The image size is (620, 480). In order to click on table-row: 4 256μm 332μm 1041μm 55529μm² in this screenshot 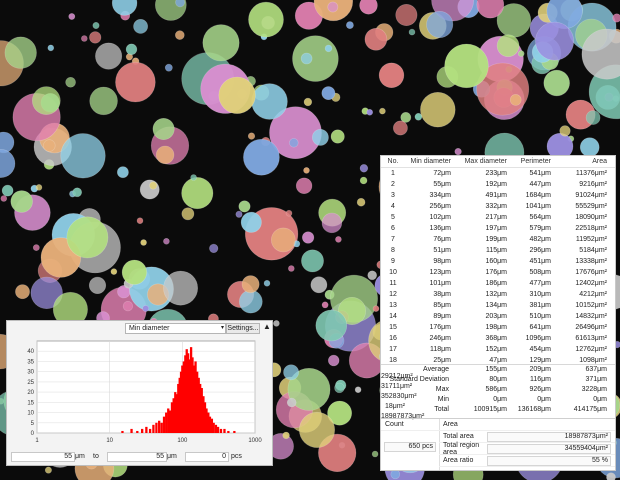, I will do `click(498, 206)`.